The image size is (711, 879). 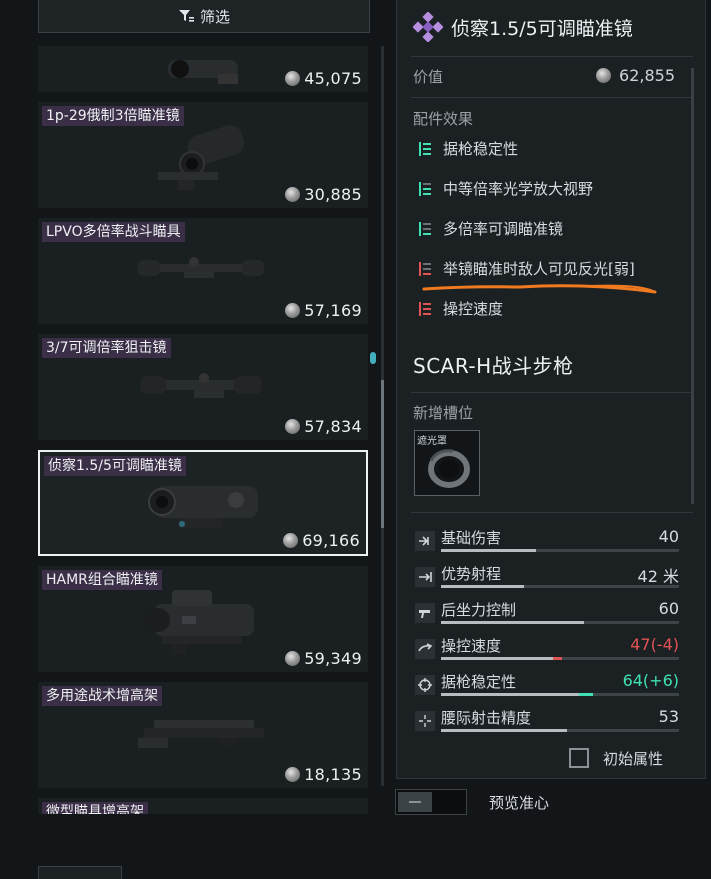 I want to click on stat-row: 操控速度 47(-4), so click(x=546, y=650).